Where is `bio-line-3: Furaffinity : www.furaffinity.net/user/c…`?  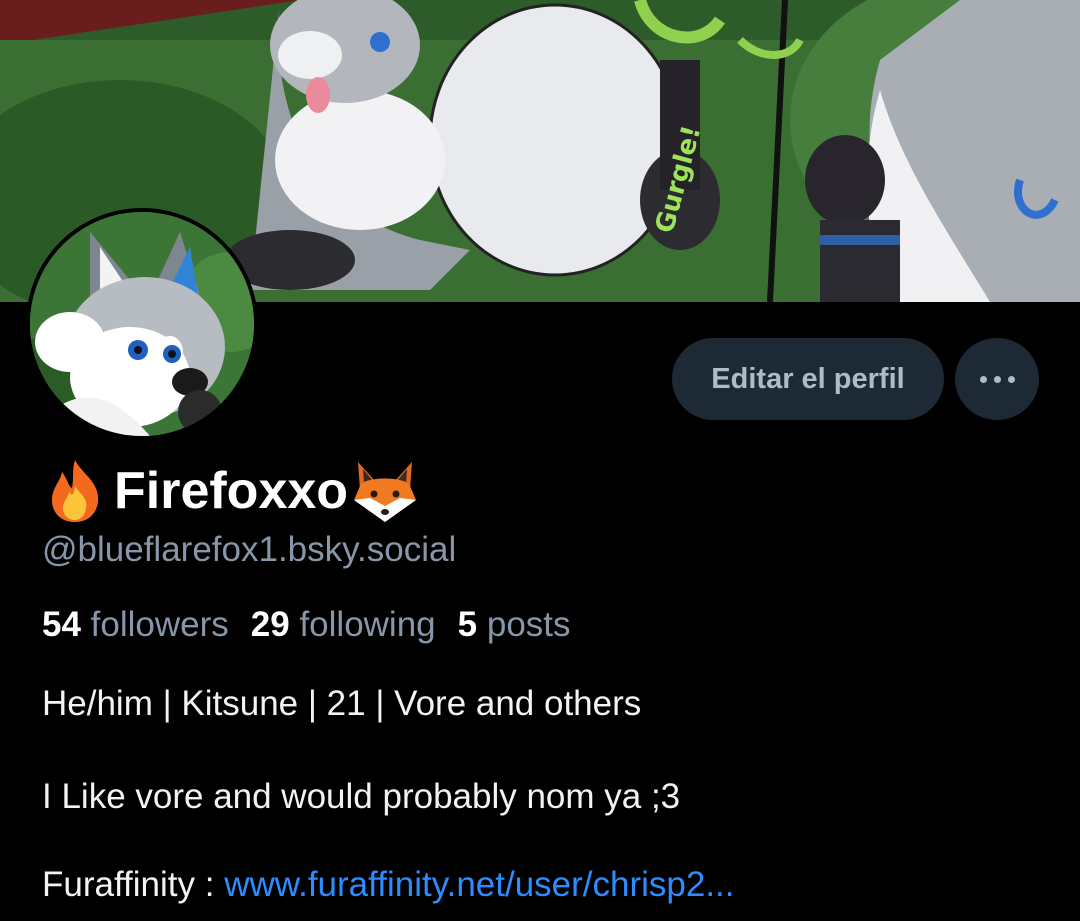 bio-line-3: Furaffinity : www.furaffinity.net/user/c… is located at coordinates (388, 885).